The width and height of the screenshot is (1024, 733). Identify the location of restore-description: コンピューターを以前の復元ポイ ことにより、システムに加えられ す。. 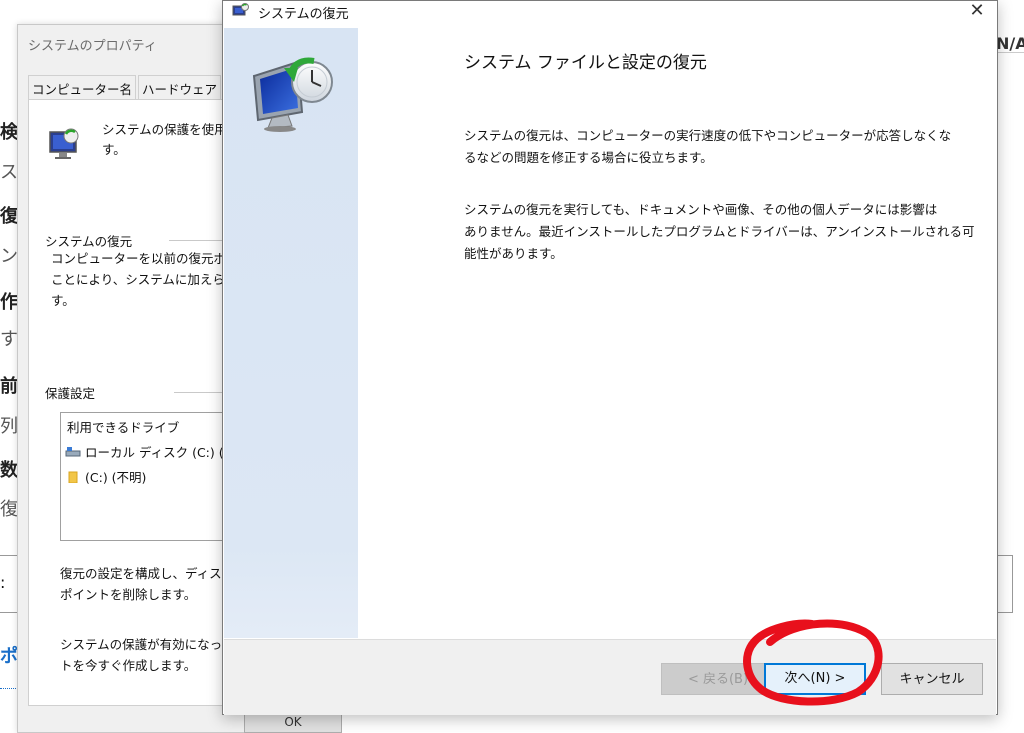
(145, 279).